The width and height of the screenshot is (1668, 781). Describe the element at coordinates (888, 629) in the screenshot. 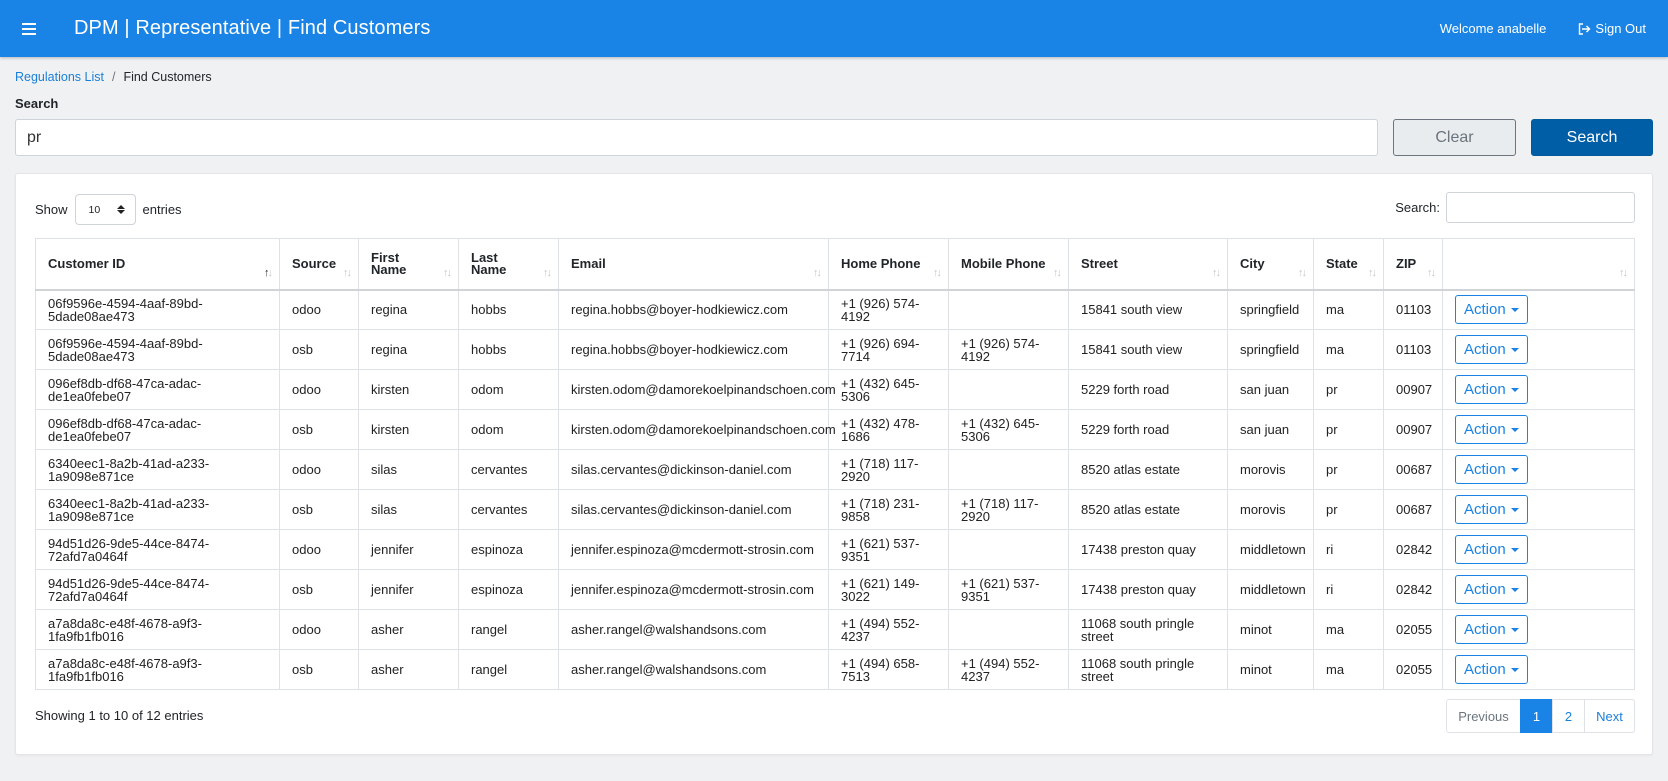

I see `cell-home: +1 (494) 552-4237` at that location.